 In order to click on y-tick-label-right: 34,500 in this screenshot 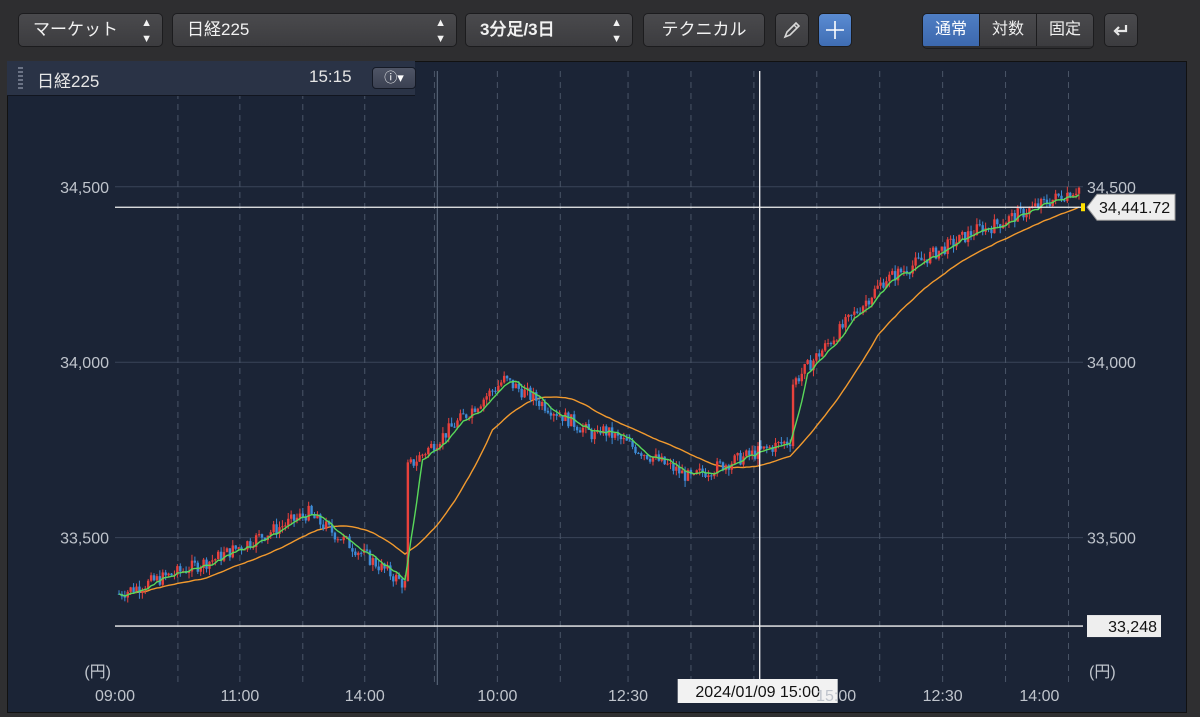, I will do `click(1111, 188)`.